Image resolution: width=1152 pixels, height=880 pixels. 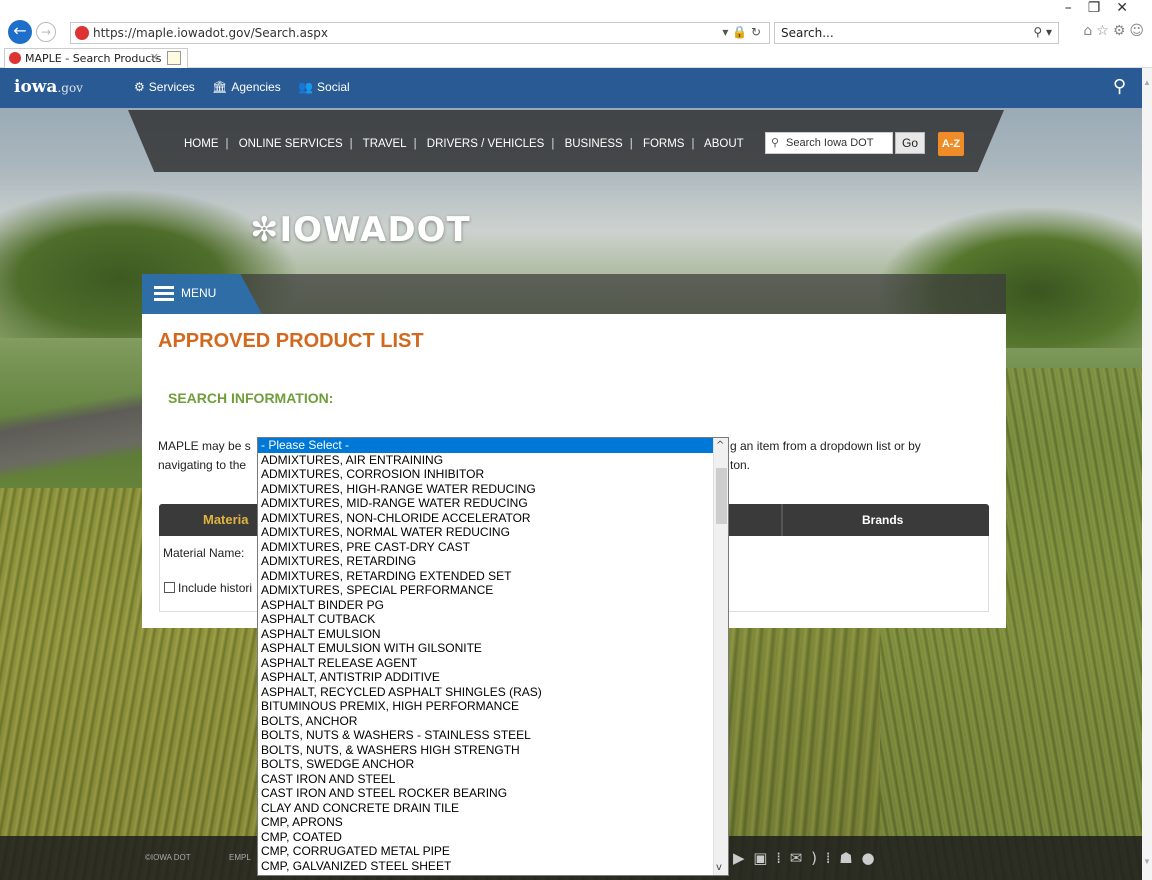 What do you see at coordinates (486, 648) in the screenshot?
I see `dropdown-option: ASPHALT EMULSION WITH GILSONITE` at bounding box center [486, 648].